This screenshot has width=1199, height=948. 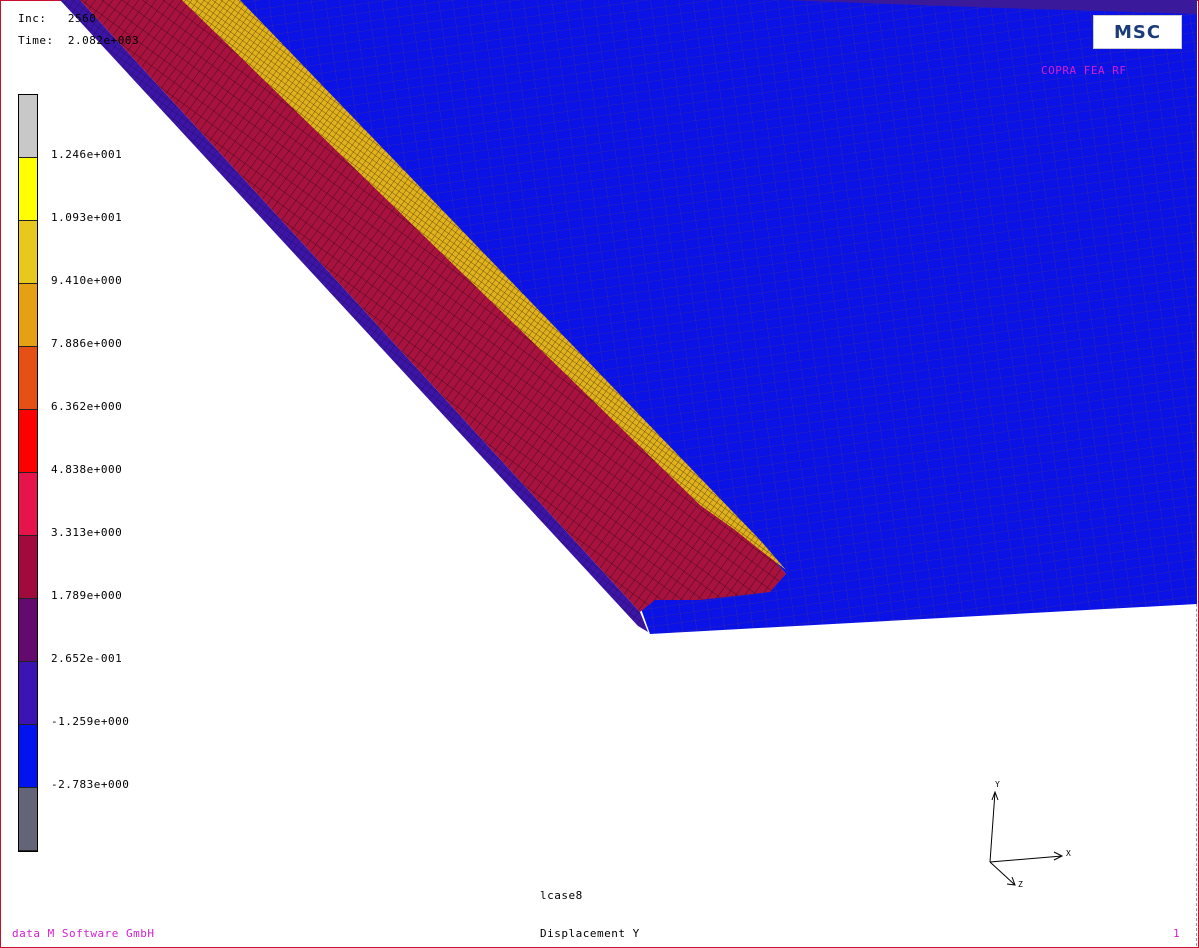 What do you see at coordinates (1177, 933) in the screenshot?
I see `page-number: 1` at bounding box center [1177, 933].